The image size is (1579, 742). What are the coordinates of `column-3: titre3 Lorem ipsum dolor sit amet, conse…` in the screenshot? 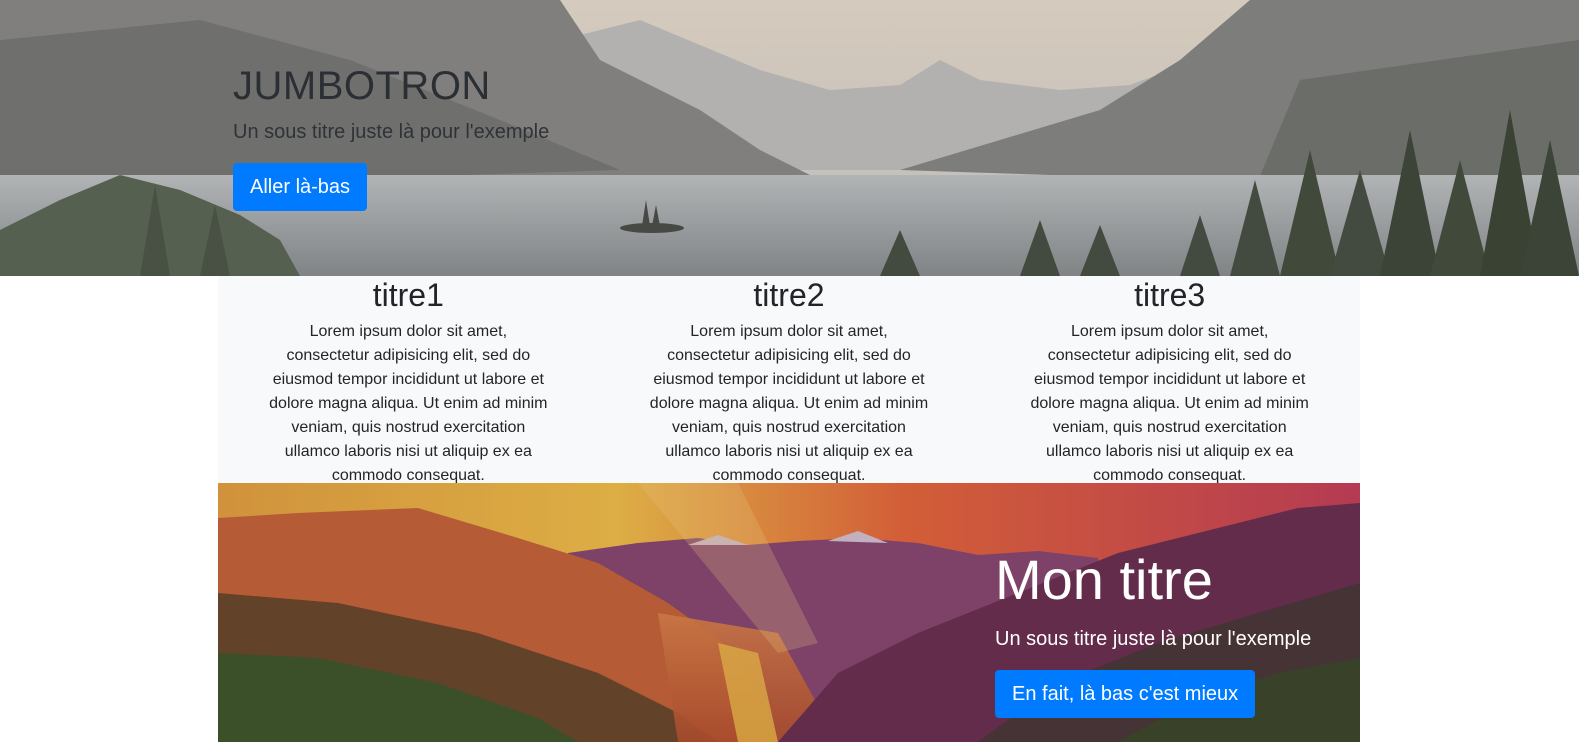 It's located at (1169, 380).